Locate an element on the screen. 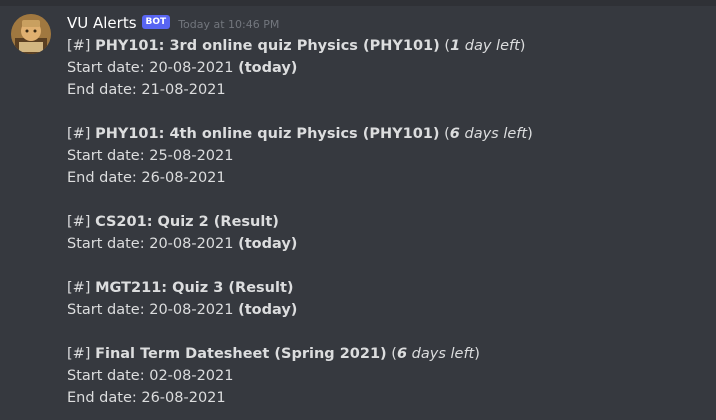  message-timestamp: Today at 10:46 PM is located at coordinates (228, 24).